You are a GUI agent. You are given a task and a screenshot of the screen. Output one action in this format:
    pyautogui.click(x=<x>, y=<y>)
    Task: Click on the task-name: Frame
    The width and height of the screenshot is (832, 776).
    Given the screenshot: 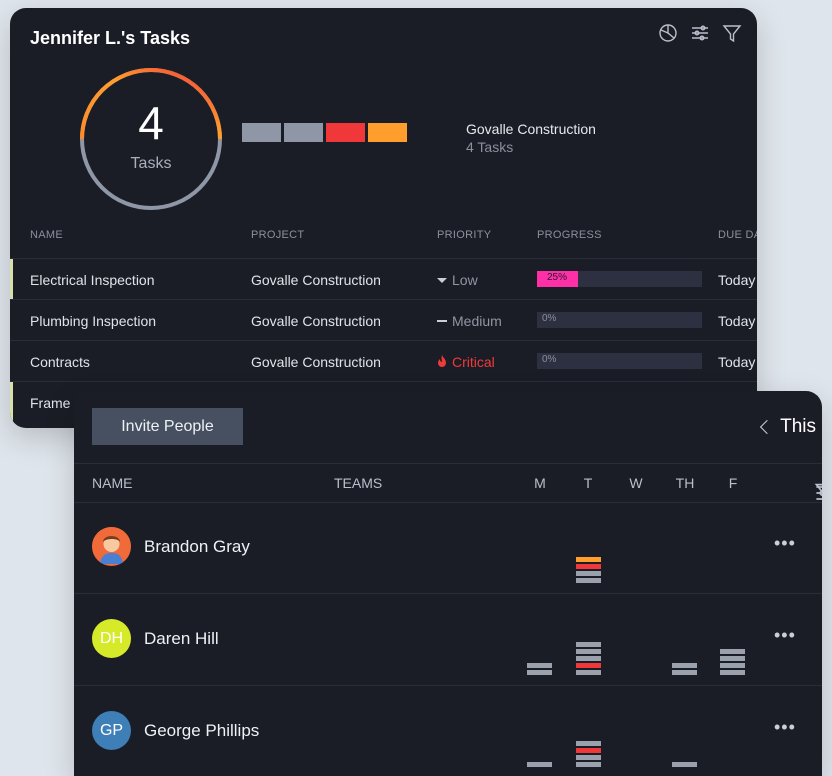 What is the action you would take?
    pyautogui.click(x=50, y=403)
    